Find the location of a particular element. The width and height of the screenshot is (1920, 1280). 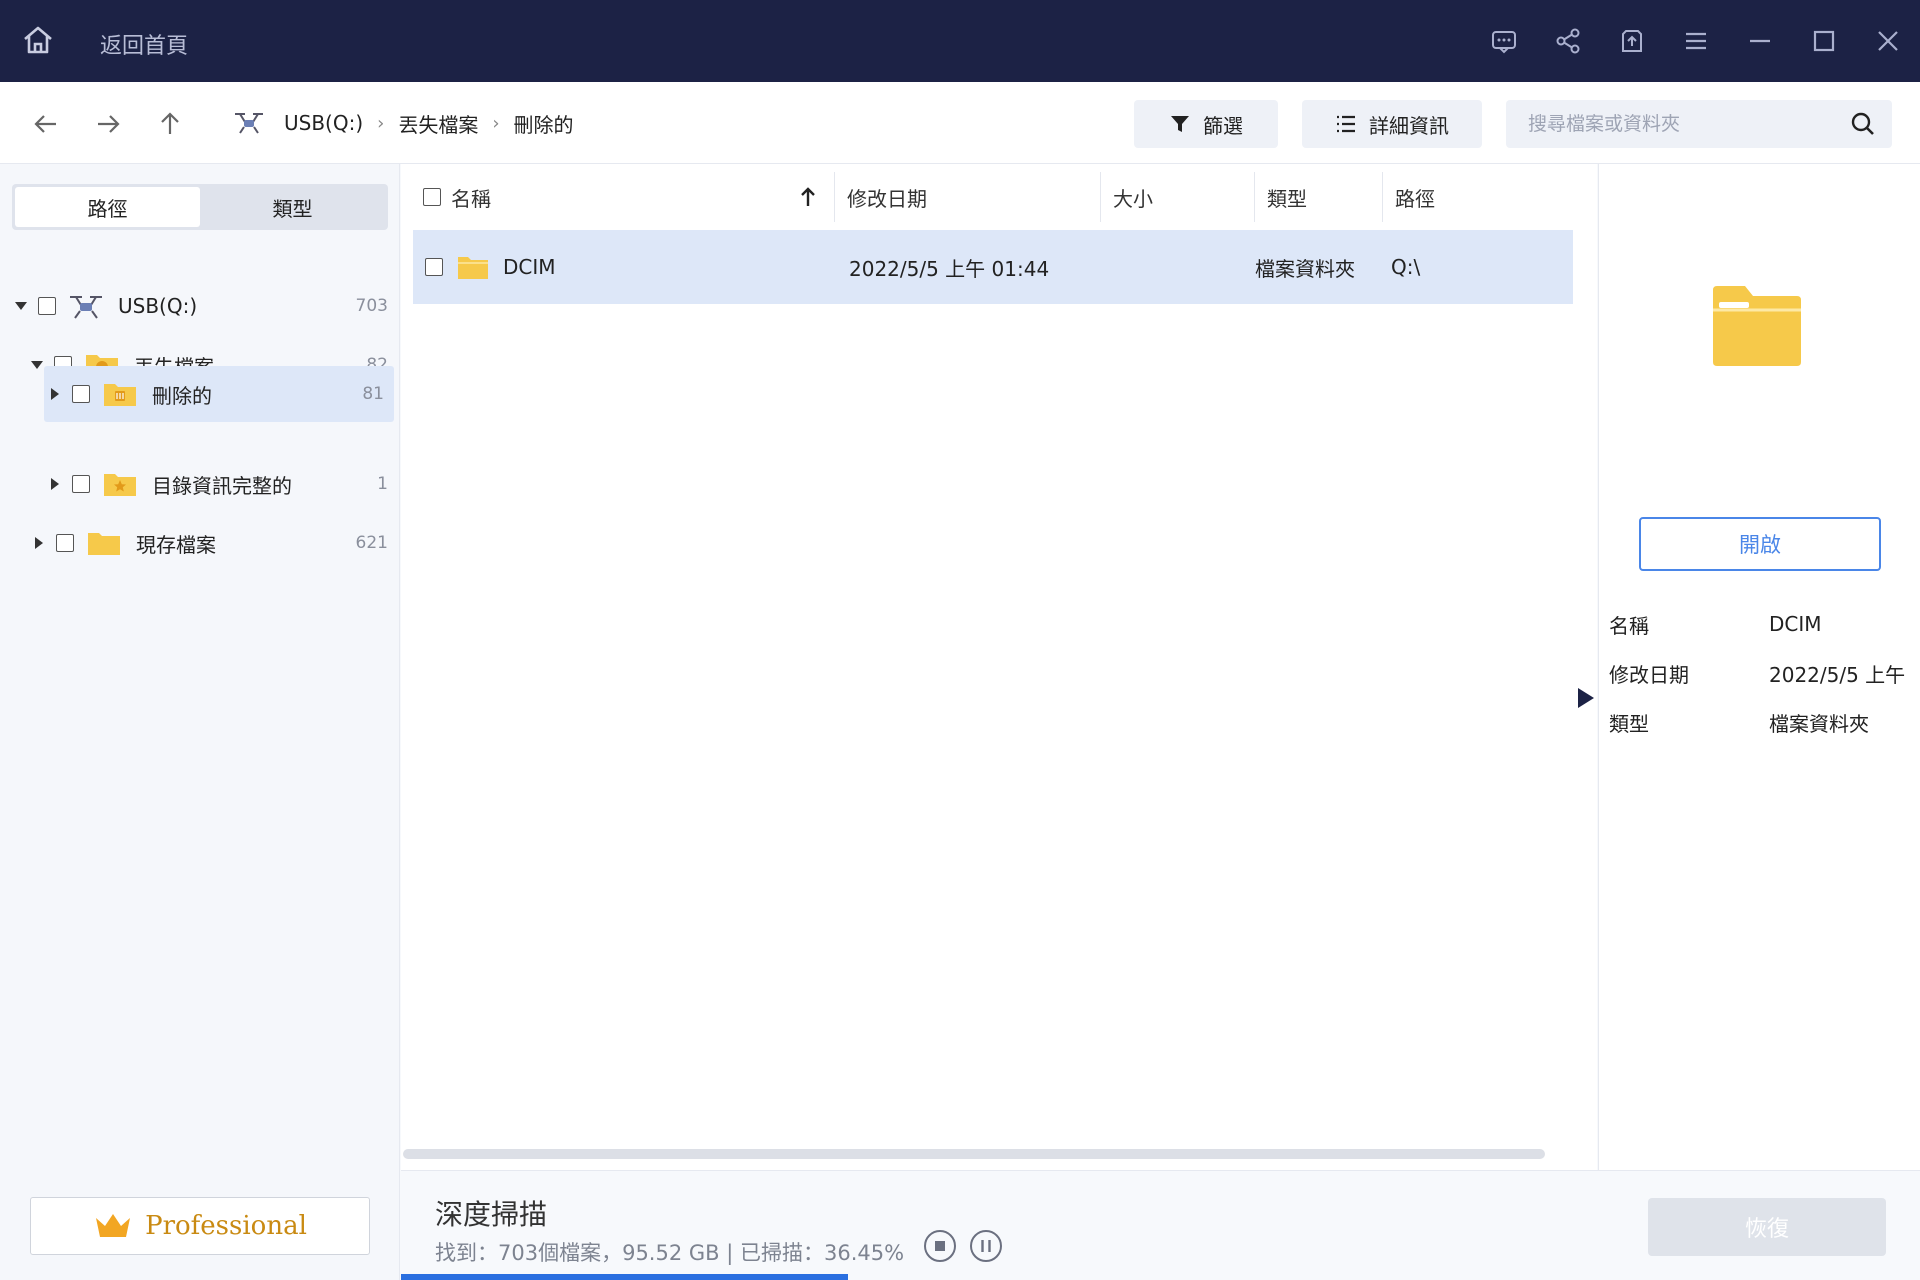

maximize-button is located at coordinates (1824, 41).